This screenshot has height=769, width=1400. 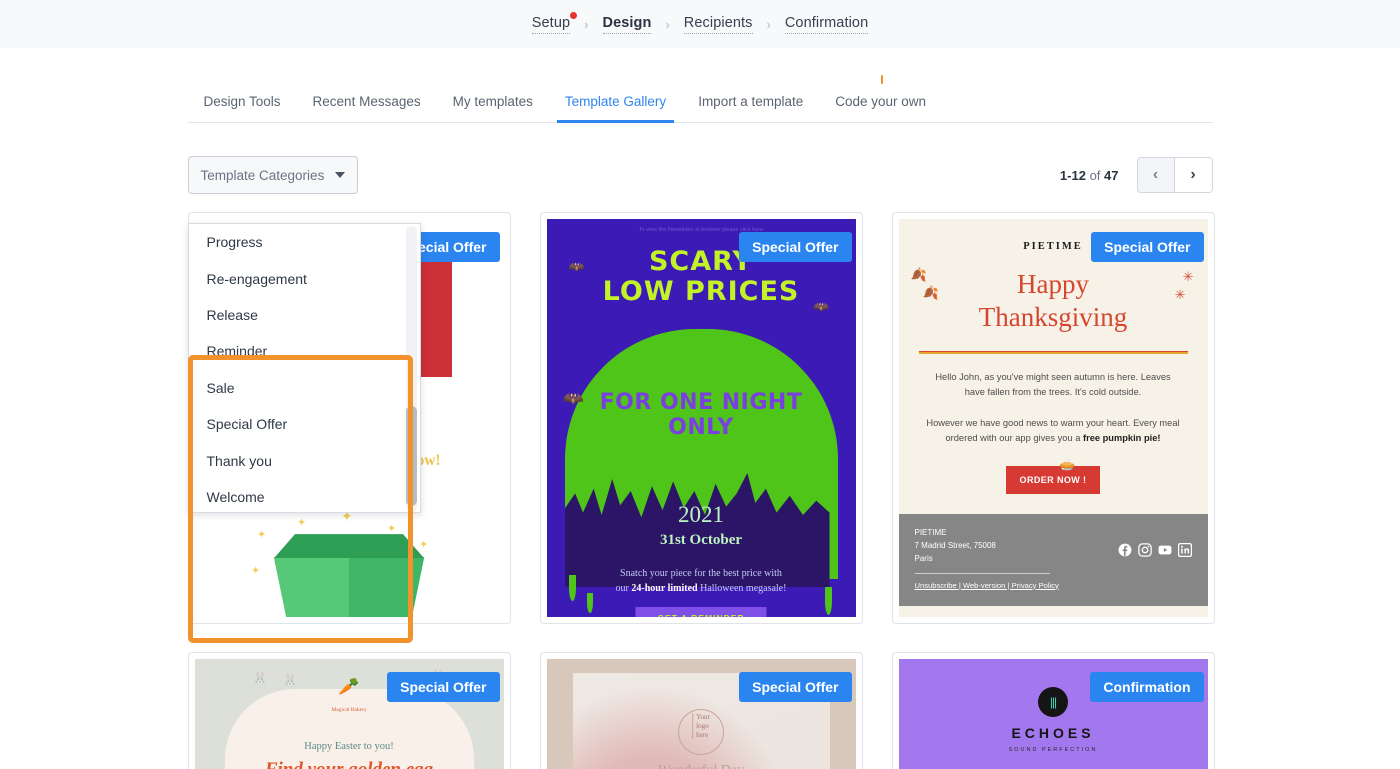 I want to click on breadcrumb-item-design: Design, so click(x=627, y=24).